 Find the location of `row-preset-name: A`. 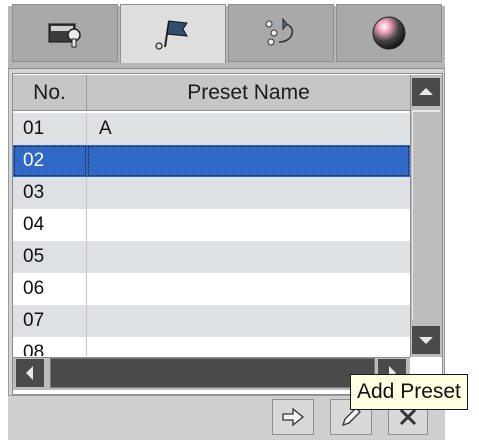

row-preset-name: A is located at coordinates (105, 128).